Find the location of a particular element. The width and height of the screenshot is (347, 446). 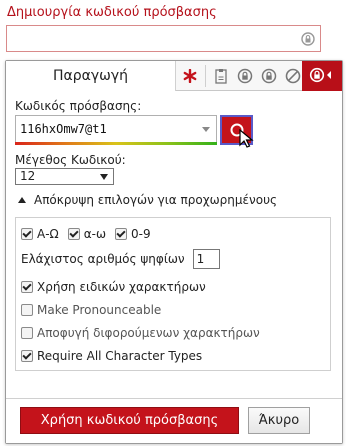

tab-generate: Παραγωγή is located at coordinates (91, 76).